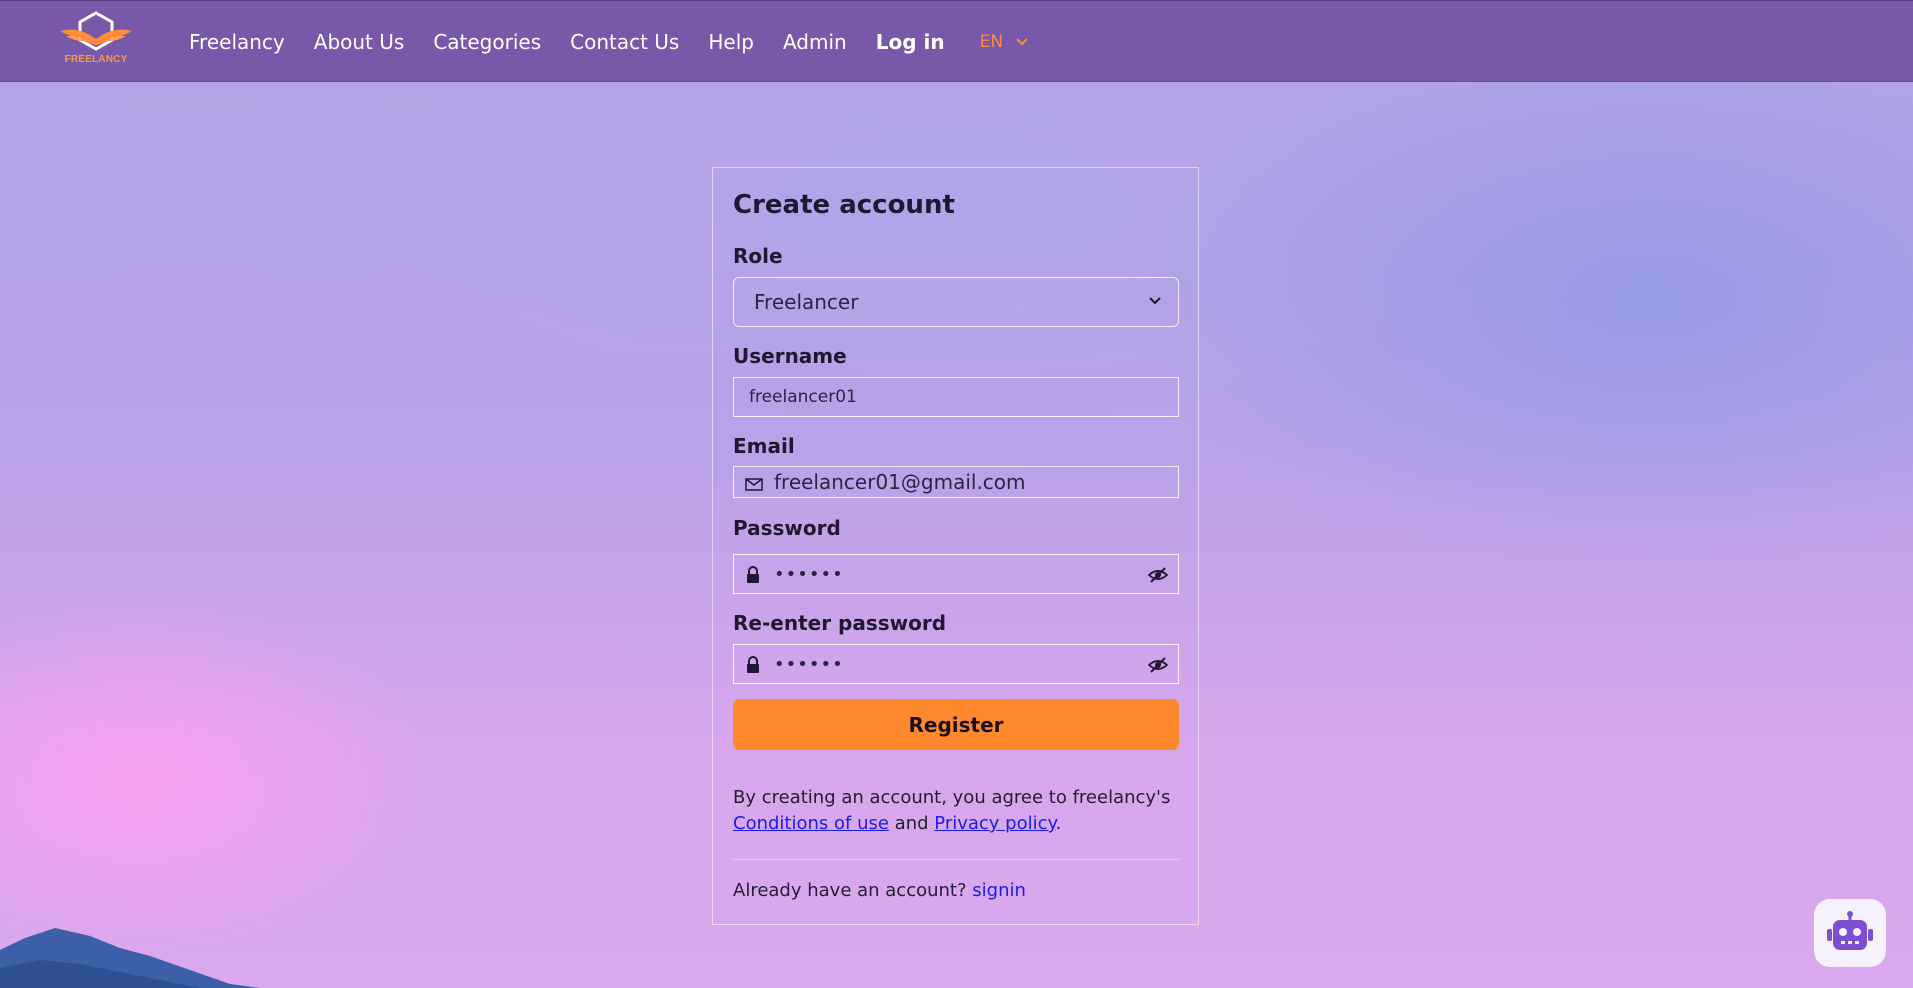 This screenshot has width=1913, height=988. What do you see at coordinates (956, 302) in the screenshot?
I see `role-select: Freelancer` at bounding box center [956, 302].